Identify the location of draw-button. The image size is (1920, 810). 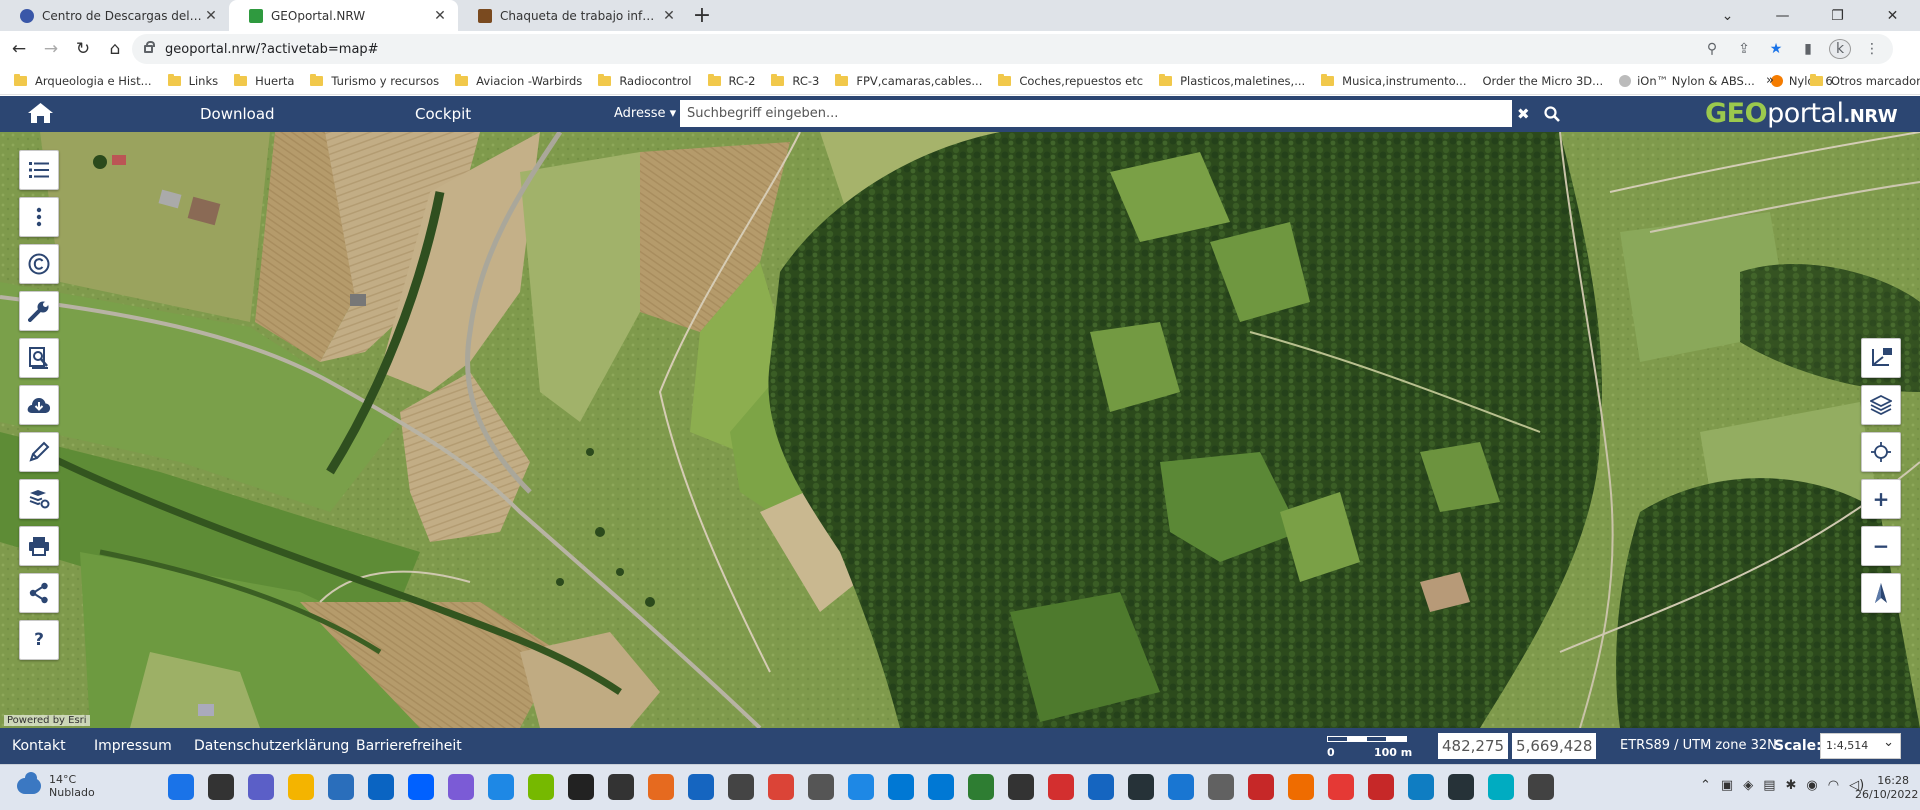
(39, 452).